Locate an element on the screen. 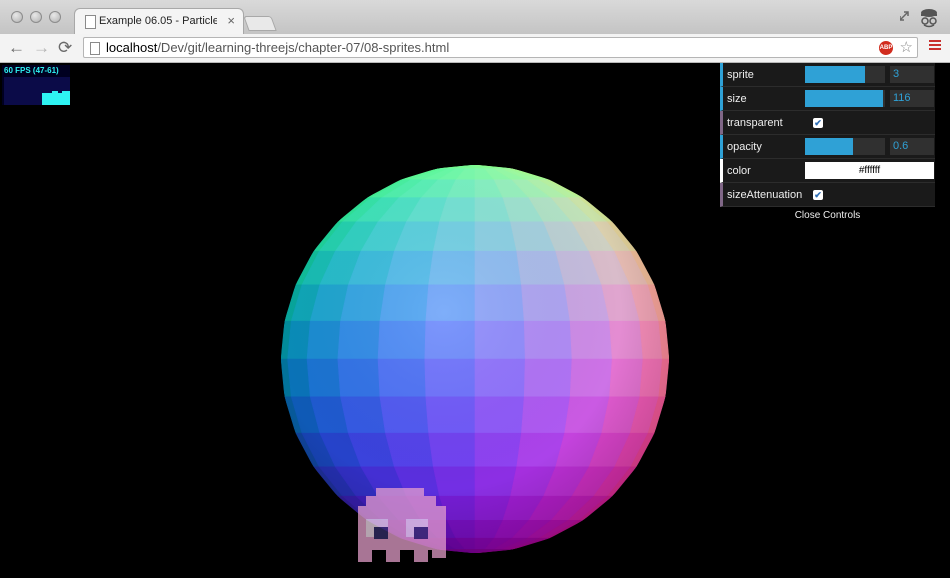  fullscreen-icon is located at coordinates (904, 16).